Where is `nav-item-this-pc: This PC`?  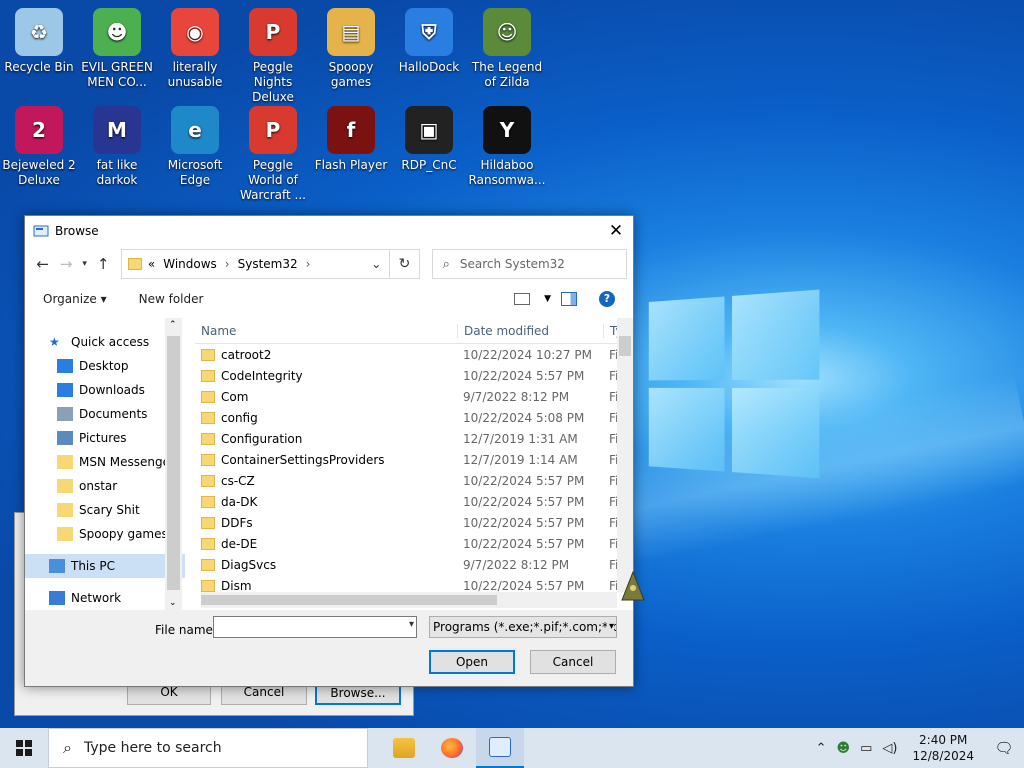
nav-item-this-pc: This PC is located at coordinates (105, 566).